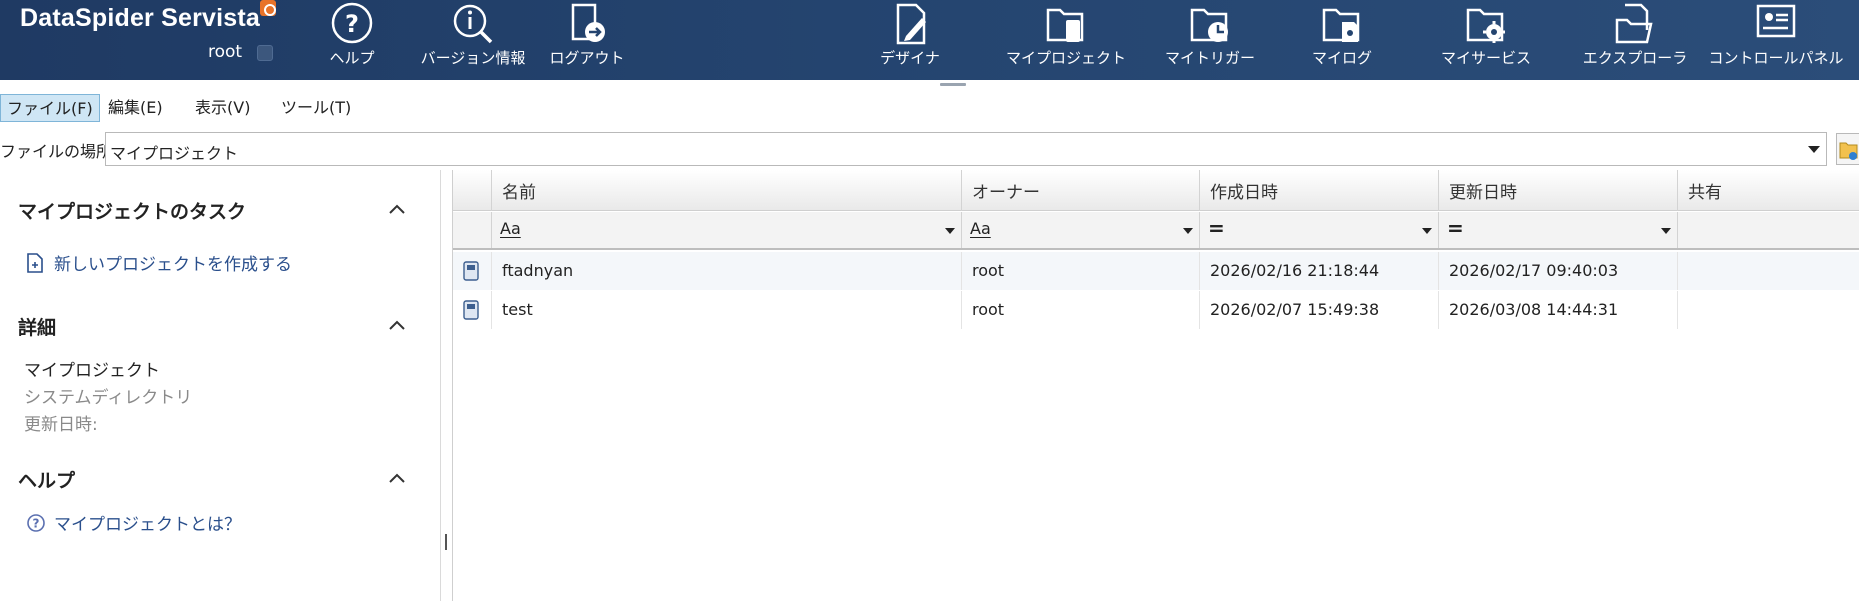 This screenshot has width=1859, height=601. I want to click on my-trigger-label: マイトリガー, so click(1209, 58).